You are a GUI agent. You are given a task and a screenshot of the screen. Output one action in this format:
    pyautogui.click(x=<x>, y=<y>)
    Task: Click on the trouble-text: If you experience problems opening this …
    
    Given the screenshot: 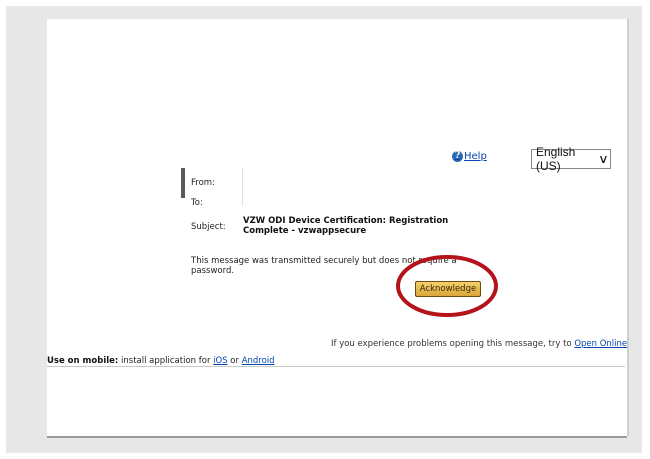 What is the action you would take?
    pyautogui.click(x=451, y=344)
    